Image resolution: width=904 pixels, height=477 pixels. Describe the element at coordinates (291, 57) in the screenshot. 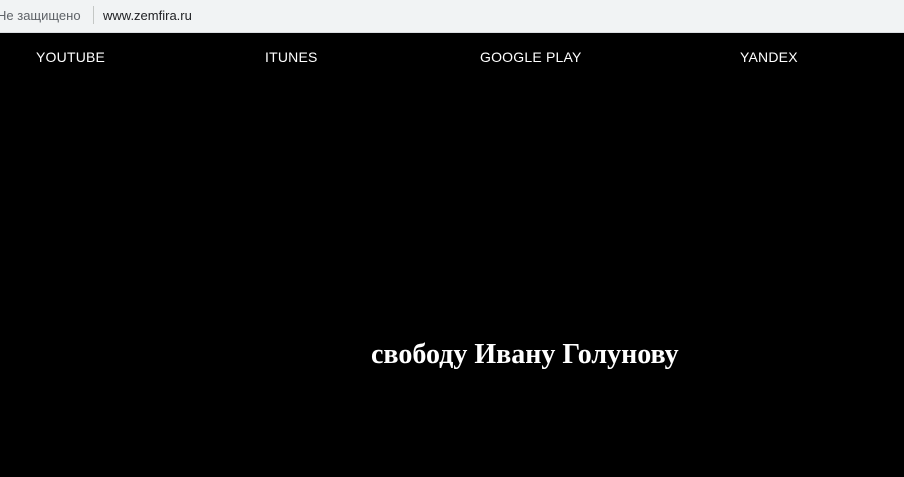

I see `nav-link-itunes: ITUNES` at that location.